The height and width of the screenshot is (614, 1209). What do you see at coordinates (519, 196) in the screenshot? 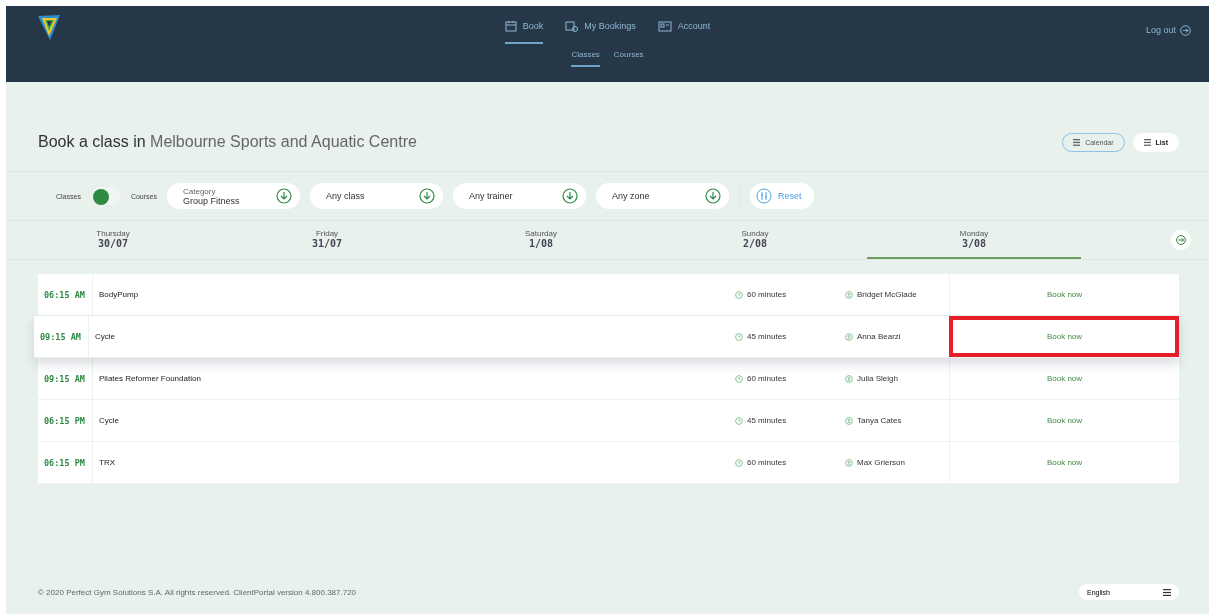
I see `filter-dropdown: Any trainer` at bounding box center [519, 196].